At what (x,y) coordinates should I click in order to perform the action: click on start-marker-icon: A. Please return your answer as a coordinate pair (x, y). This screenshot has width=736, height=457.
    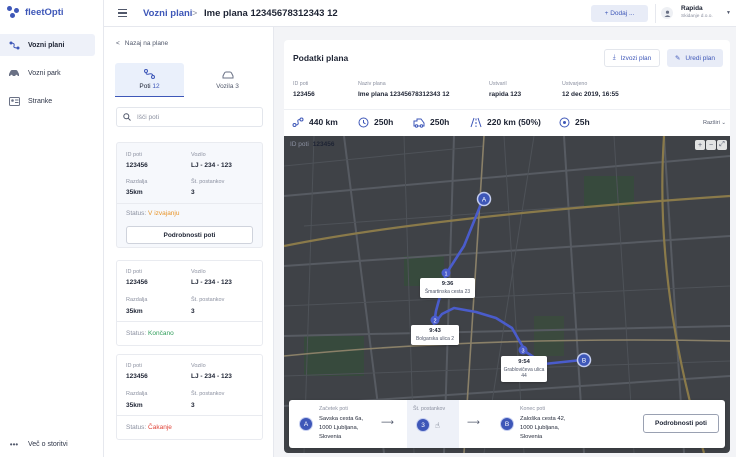
    Looking at the image, I should click on (306, 424).